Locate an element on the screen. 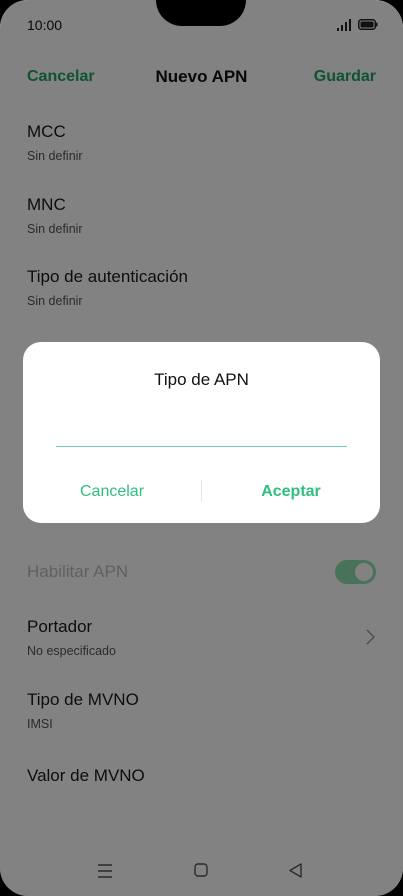  dialog-accept-button: Aceptar is located at coordinates (291, 492).